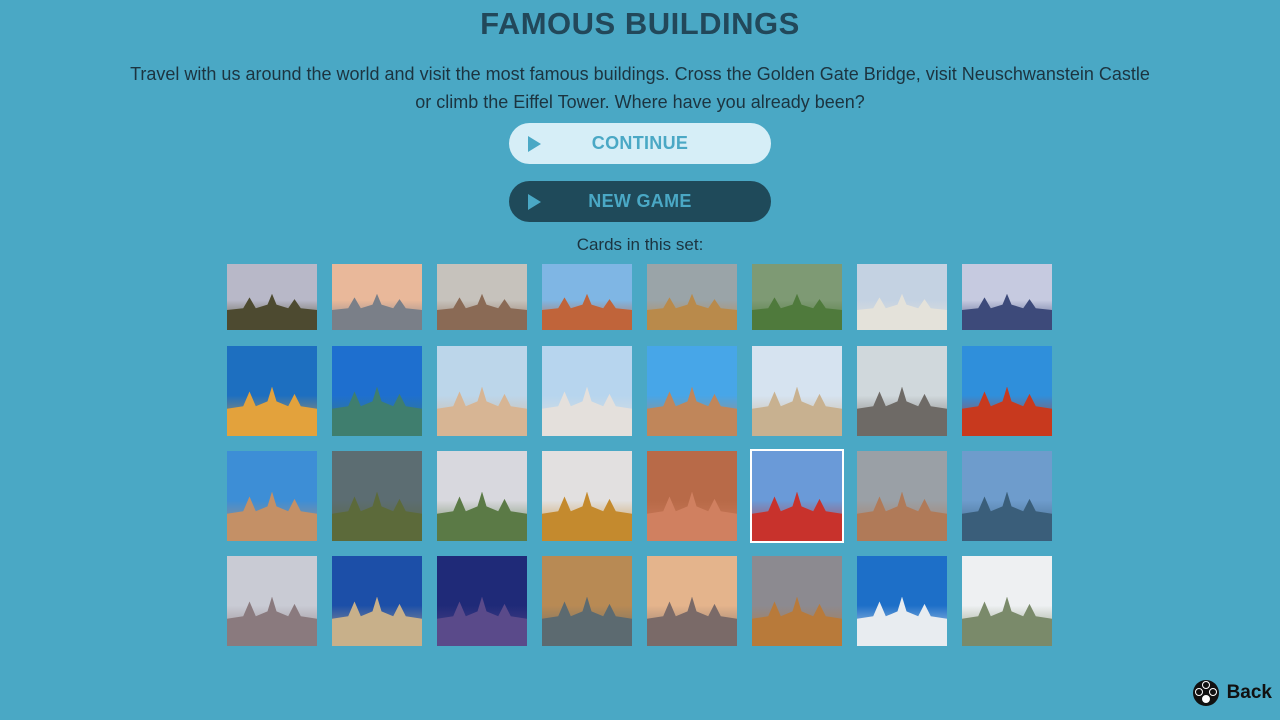  I want to click on card-eiffel-tower, so click(587, 297).